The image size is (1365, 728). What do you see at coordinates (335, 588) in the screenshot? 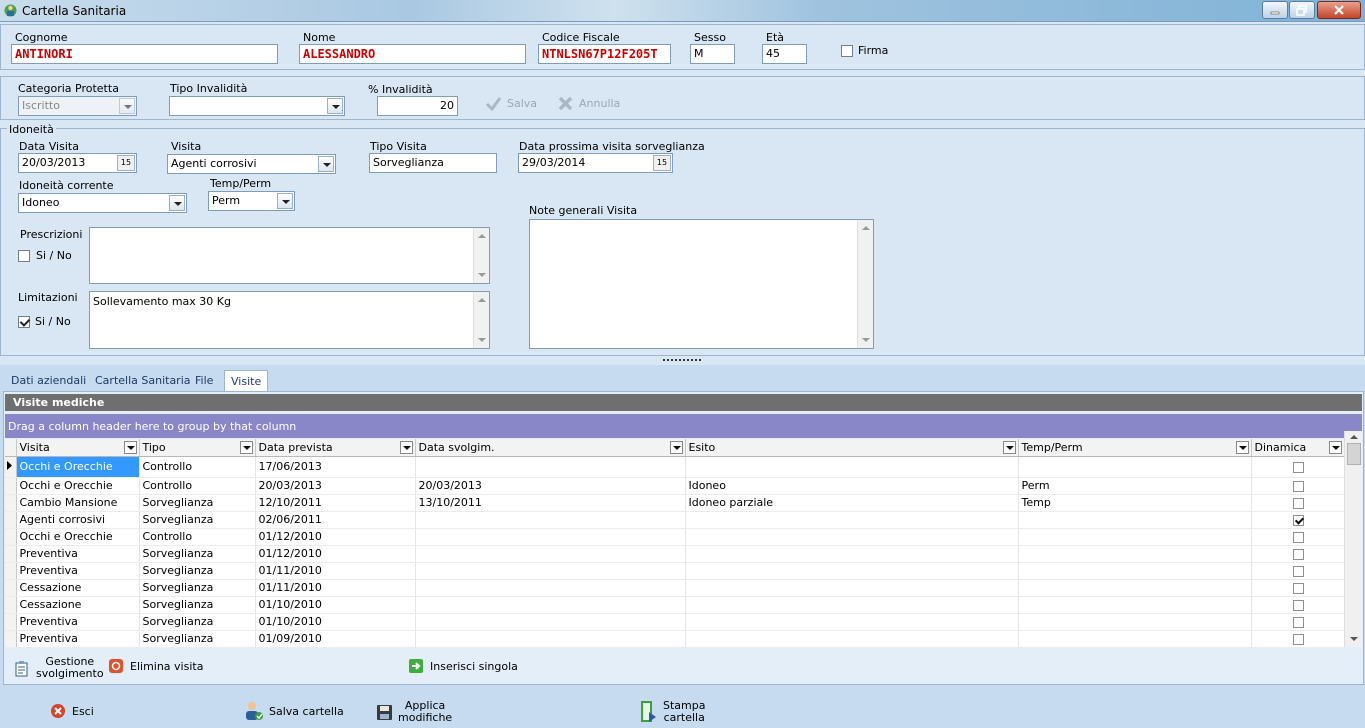
I see `table-cell: 01/11/2010` at bounding box center [335, 588].